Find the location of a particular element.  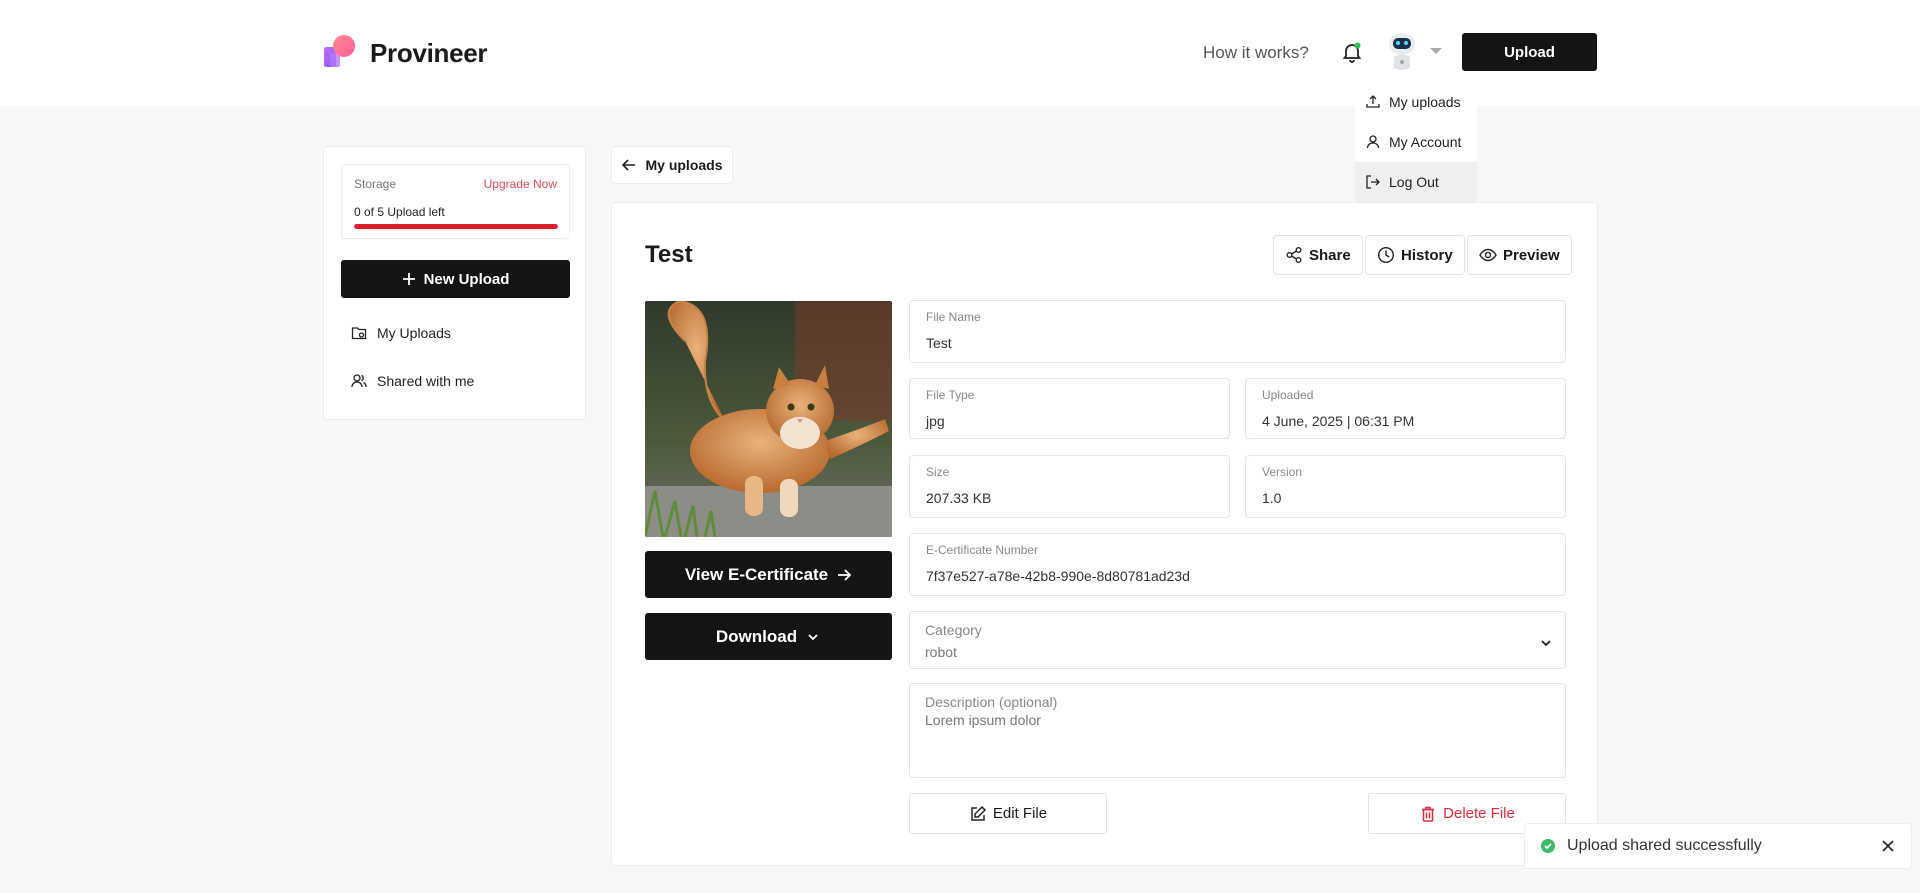

top-bar: Provineer How it works? Upload is located at coordinates (960, 53).